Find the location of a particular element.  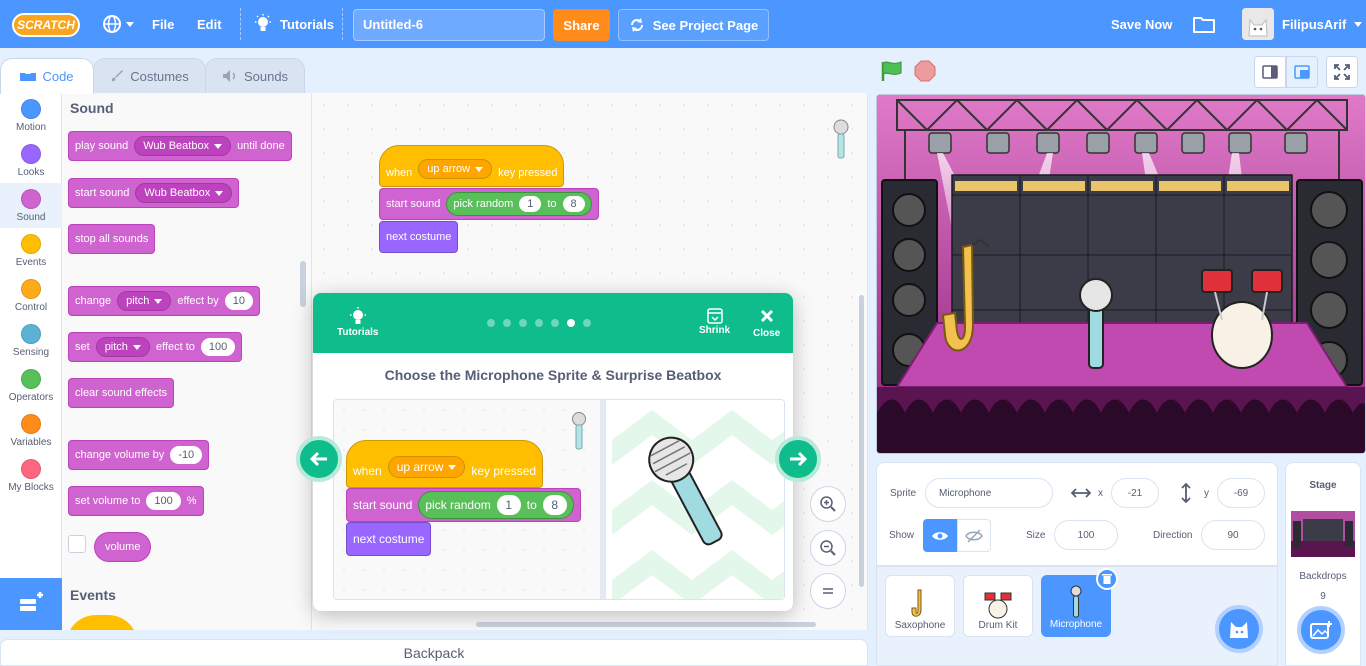

save-now-button: Save Now is located at coordinates (1141, 24).